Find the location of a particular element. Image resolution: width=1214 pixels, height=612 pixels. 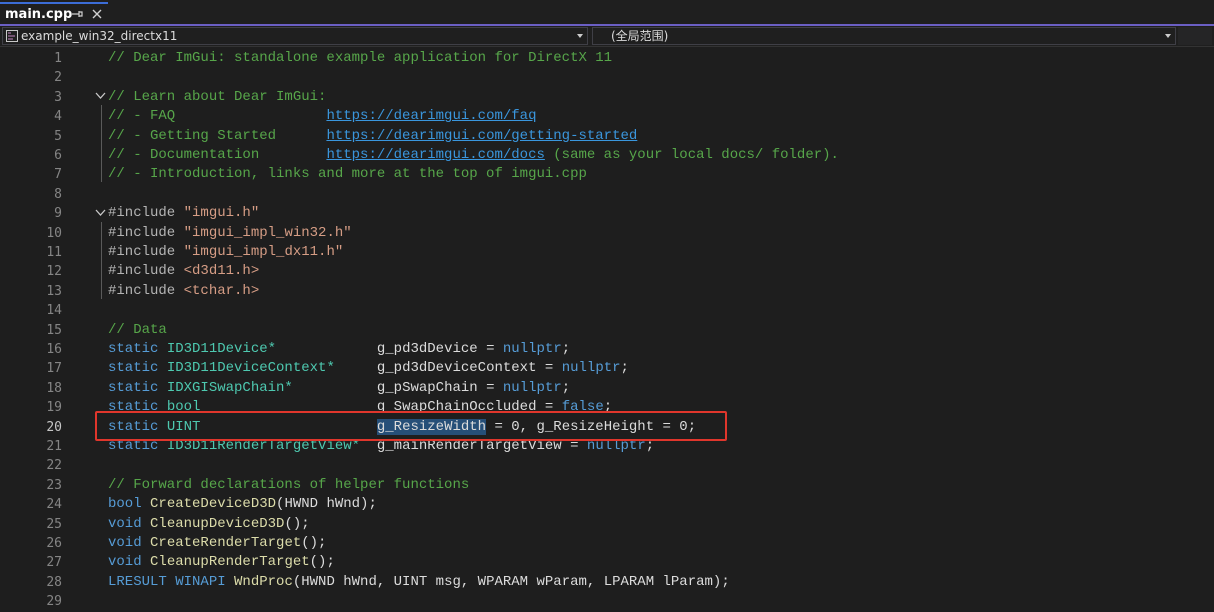

line-number: 25 is located at coordinates (54, 524).